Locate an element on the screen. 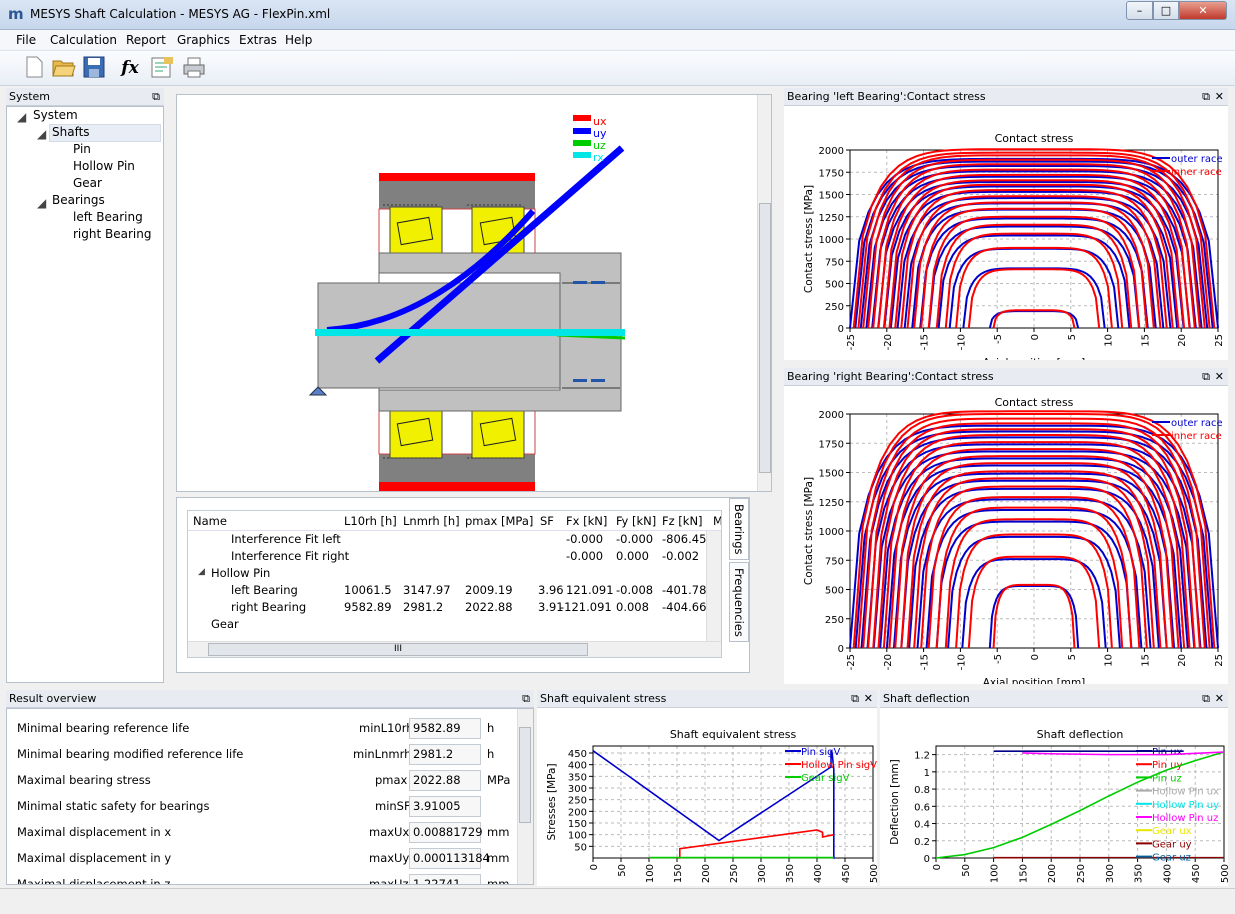  system-panel-title: System ⧉ is located at coordinates (85, 97).